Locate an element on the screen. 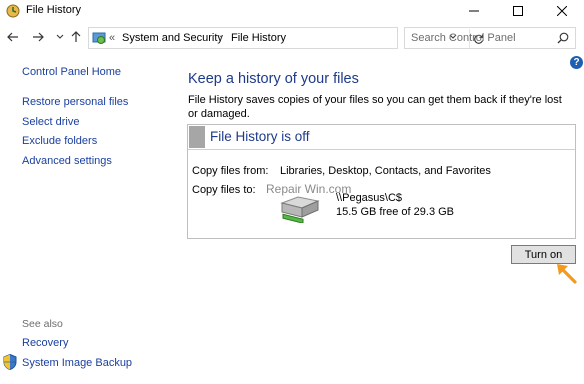  recovery-link: Recovery is located at coordinates (45, 343).